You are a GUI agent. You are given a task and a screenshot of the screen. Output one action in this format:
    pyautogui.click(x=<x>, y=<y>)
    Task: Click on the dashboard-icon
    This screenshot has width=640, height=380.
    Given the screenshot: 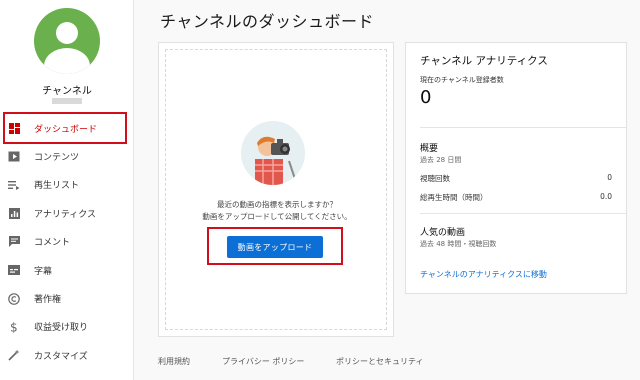 What is the action you would take?
    pyautogui.click(x=14, y=128)
    